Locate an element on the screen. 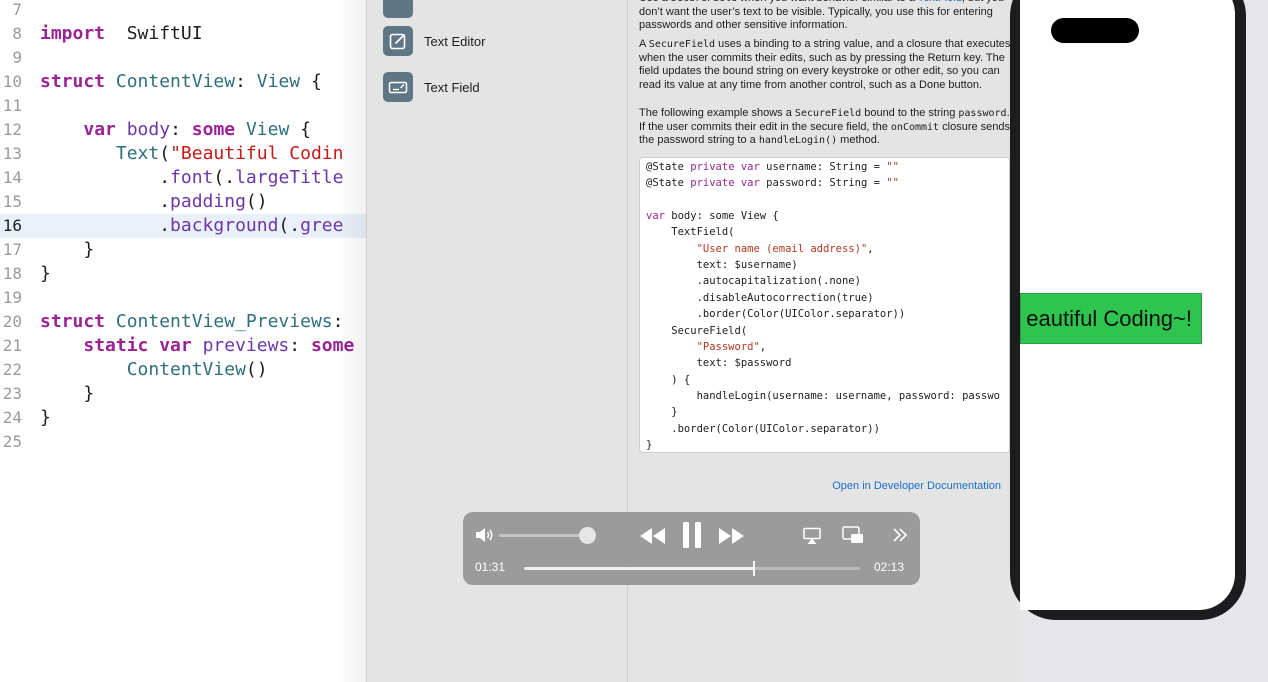  code-sample-line: text: $password is located at coordinates (719, 363).